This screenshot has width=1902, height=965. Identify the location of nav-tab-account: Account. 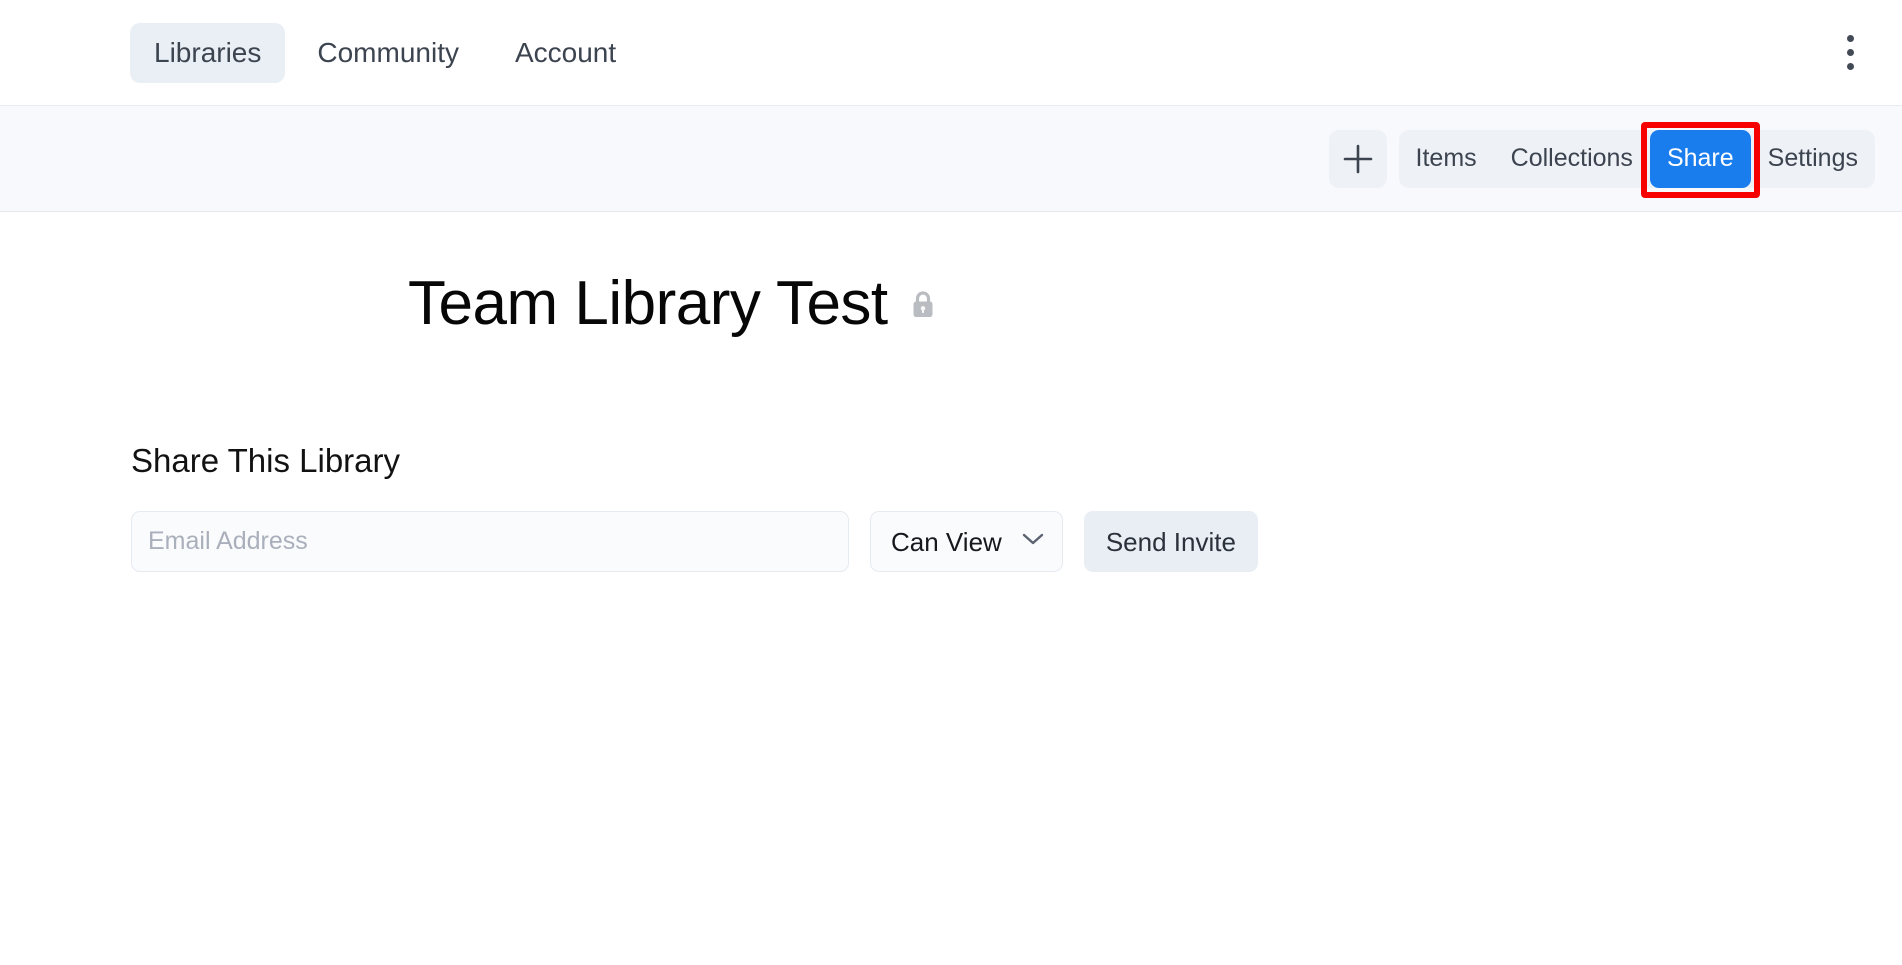
(565, 53).